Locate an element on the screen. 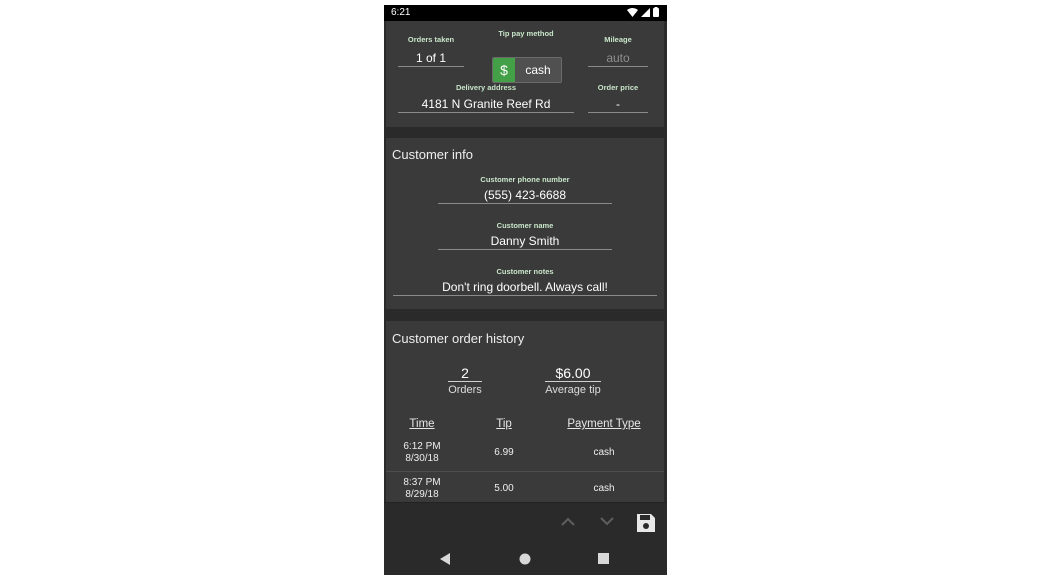 Image resolution: width=1050 pixels, height=579 pixels. orders-taken-label: Orders taken is located at coordinates (431, 39).